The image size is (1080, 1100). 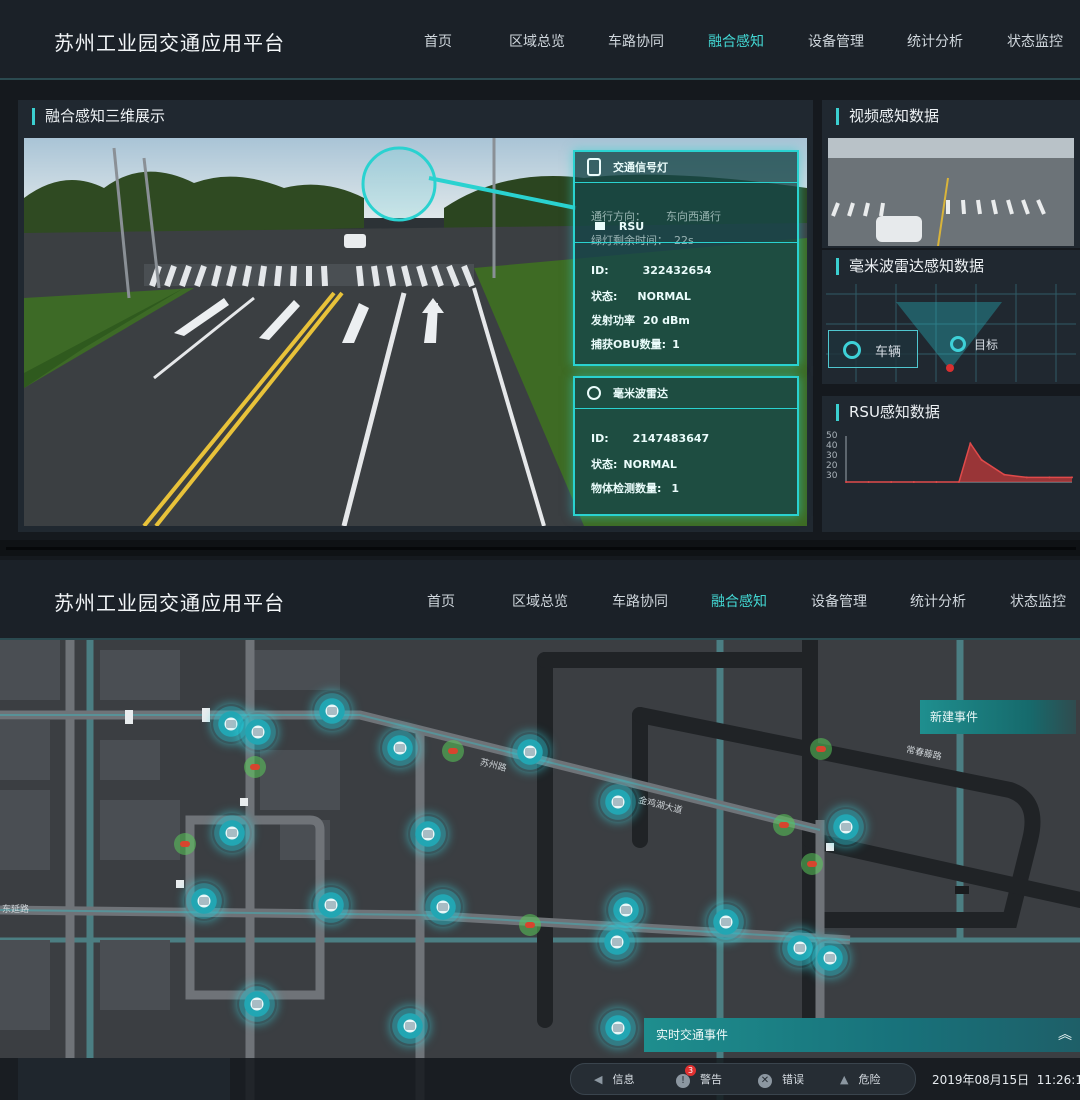 I want to click on radar-count-row: 物体检测数量: 1, so click(x=635, y=488).